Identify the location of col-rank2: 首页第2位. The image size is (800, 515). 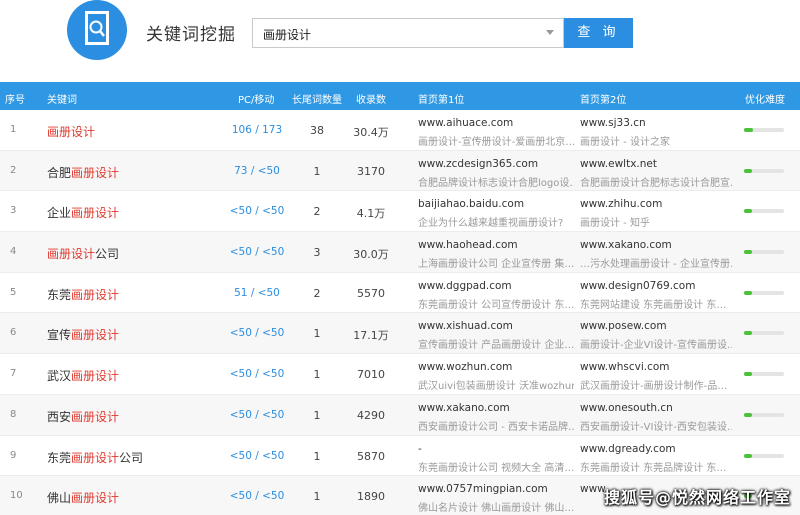
(603, 100).